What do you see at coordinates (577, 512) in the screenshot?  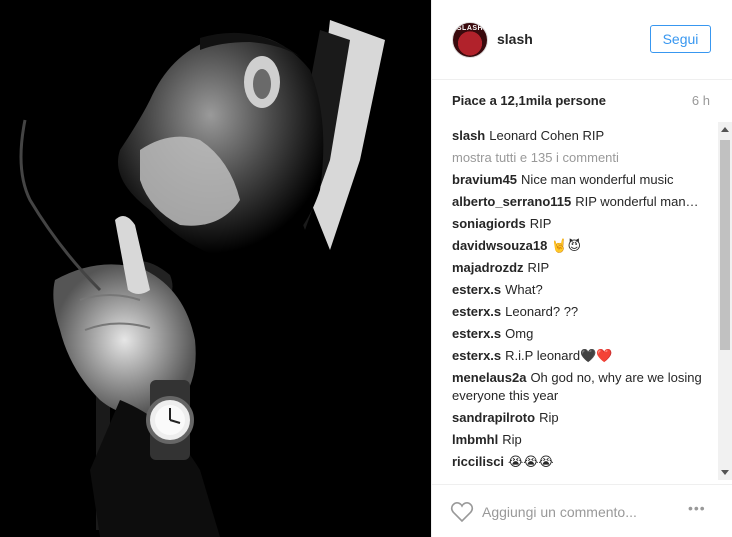 I see `add-comment-input` at bounding box center [577, 512].